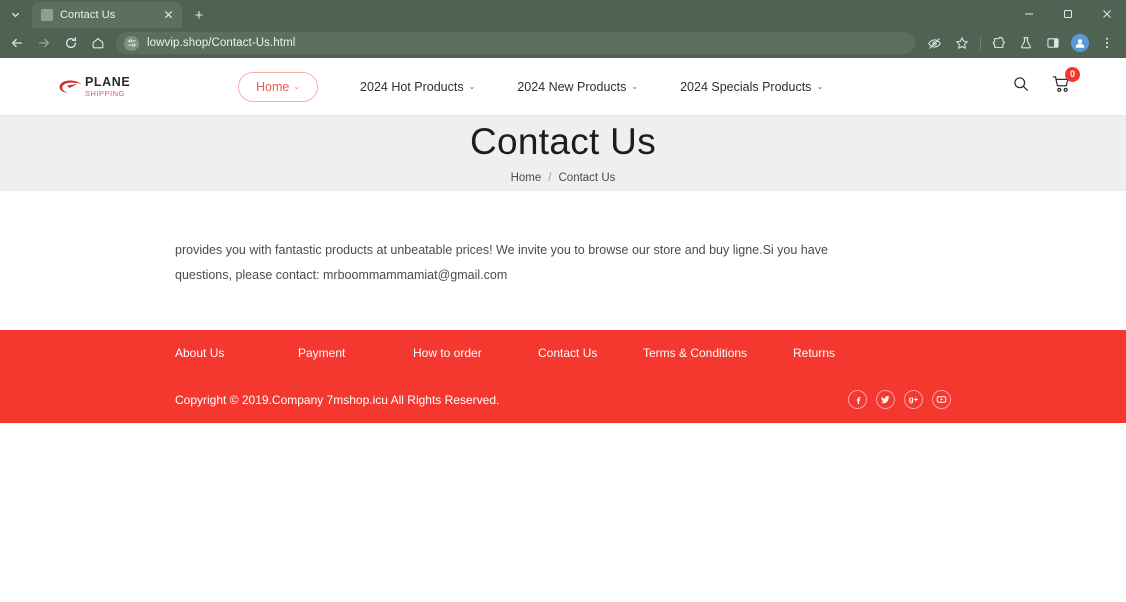 The width and height of the screenshot is (1126, 602). Describe the element at coordinates (590, 353) in the screenshot. I see `footer-link-contact-us: Contact Us` at that location.